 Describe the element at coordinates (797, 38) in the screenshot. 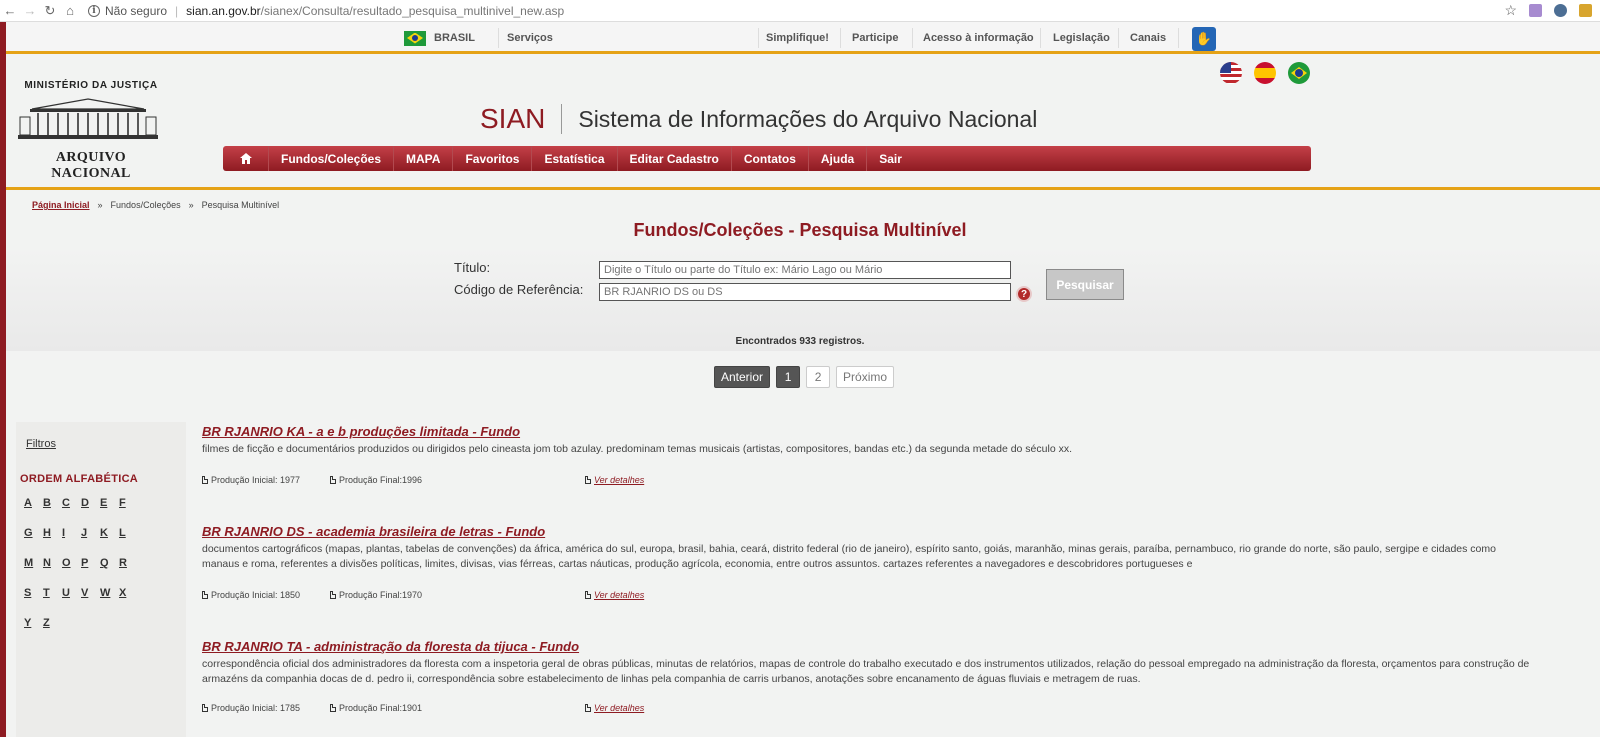

I see `gov-link-simplifique: Simplifique!` at that location.